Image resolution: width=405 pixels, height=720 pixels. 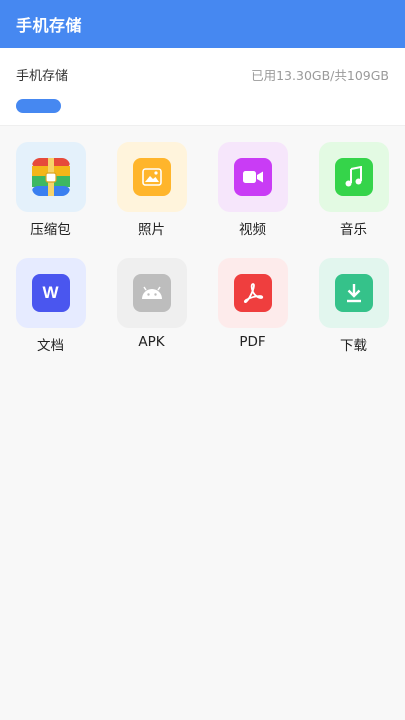 I want to click on storage-label: 手机存储, so click(x=42, y=76).